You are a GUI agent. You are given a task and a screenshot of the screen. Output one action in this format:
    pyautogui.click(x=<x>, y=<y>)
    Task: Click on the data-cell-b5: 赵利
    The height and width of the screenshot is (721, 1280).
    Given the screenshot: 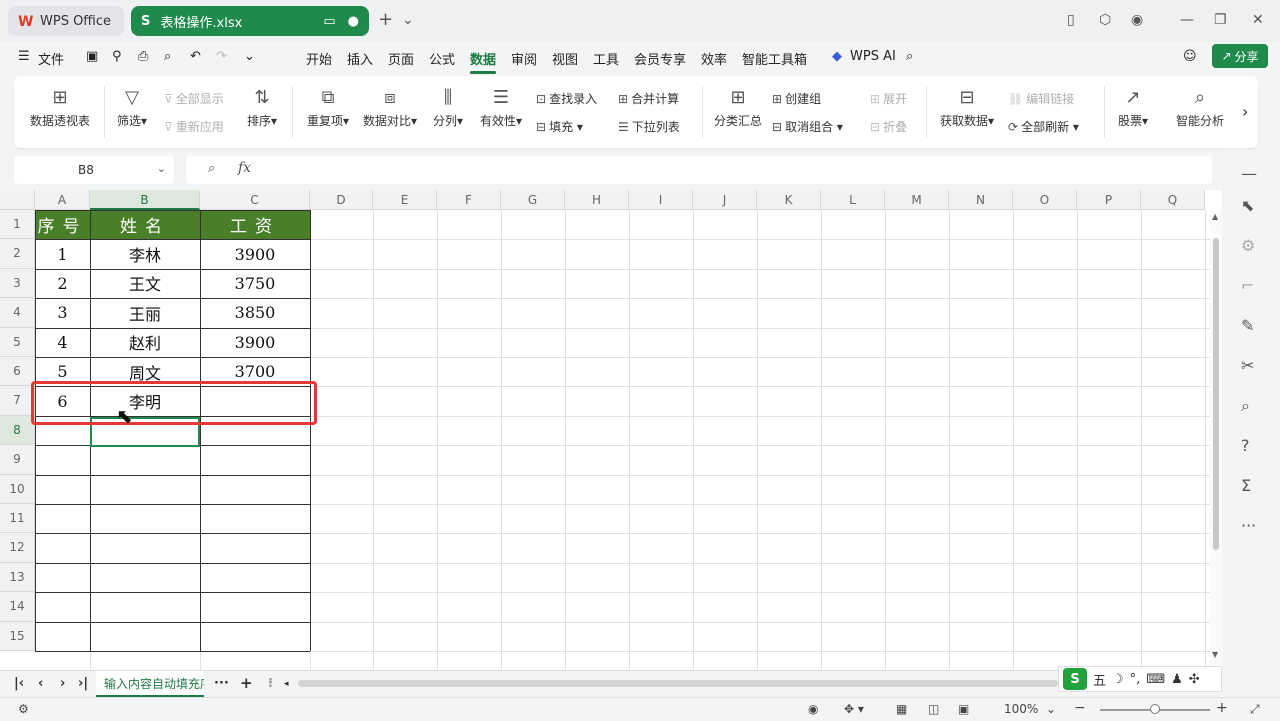 What is the action you would take?
    pyautogui.click(x=145, y=342)
    